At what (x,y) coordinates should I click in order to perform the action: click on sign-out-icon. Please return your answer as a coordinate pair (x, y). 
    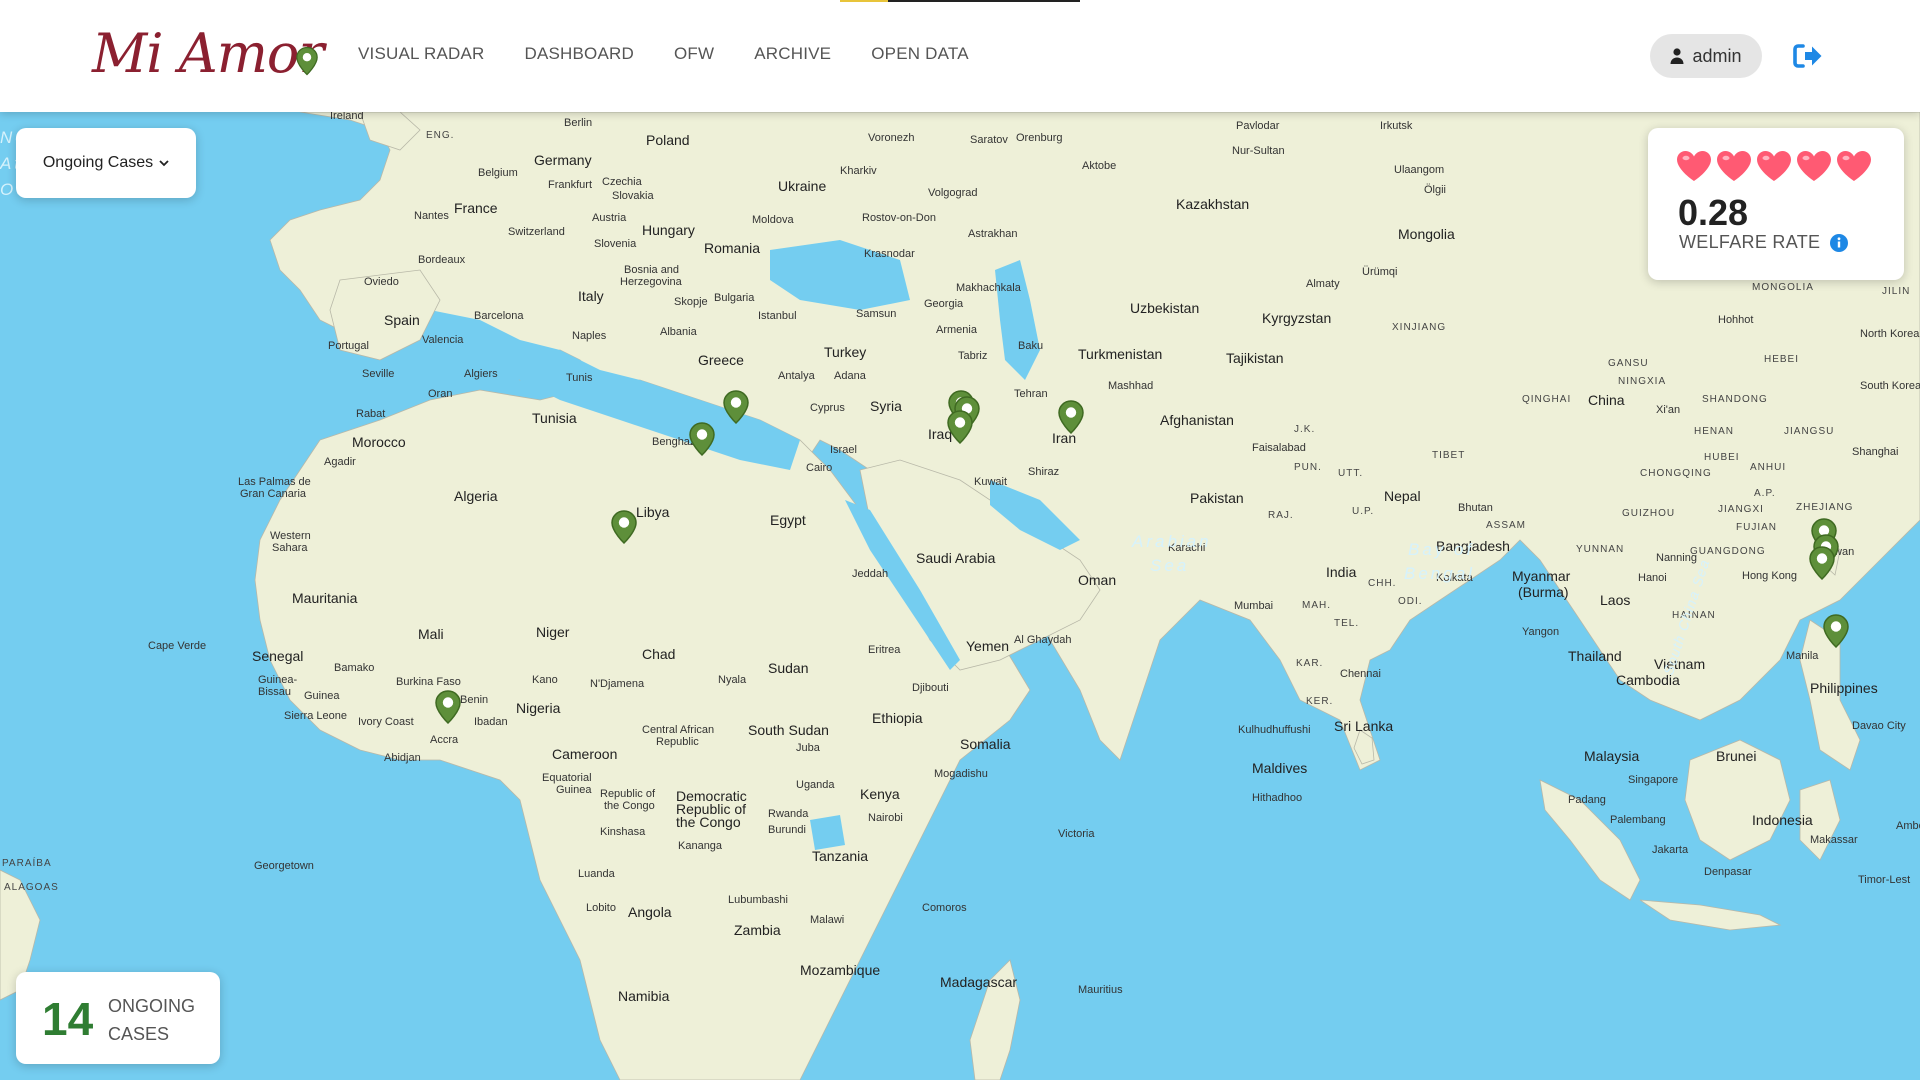
    Looking at the image, I should click on (1808, 56).